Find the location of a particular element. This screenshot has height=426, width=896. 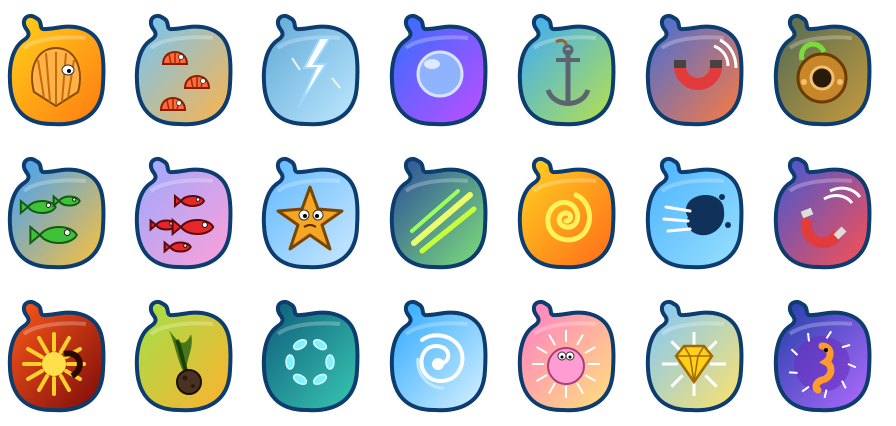

whirlpool-icon is located at coordinates (438, 356).